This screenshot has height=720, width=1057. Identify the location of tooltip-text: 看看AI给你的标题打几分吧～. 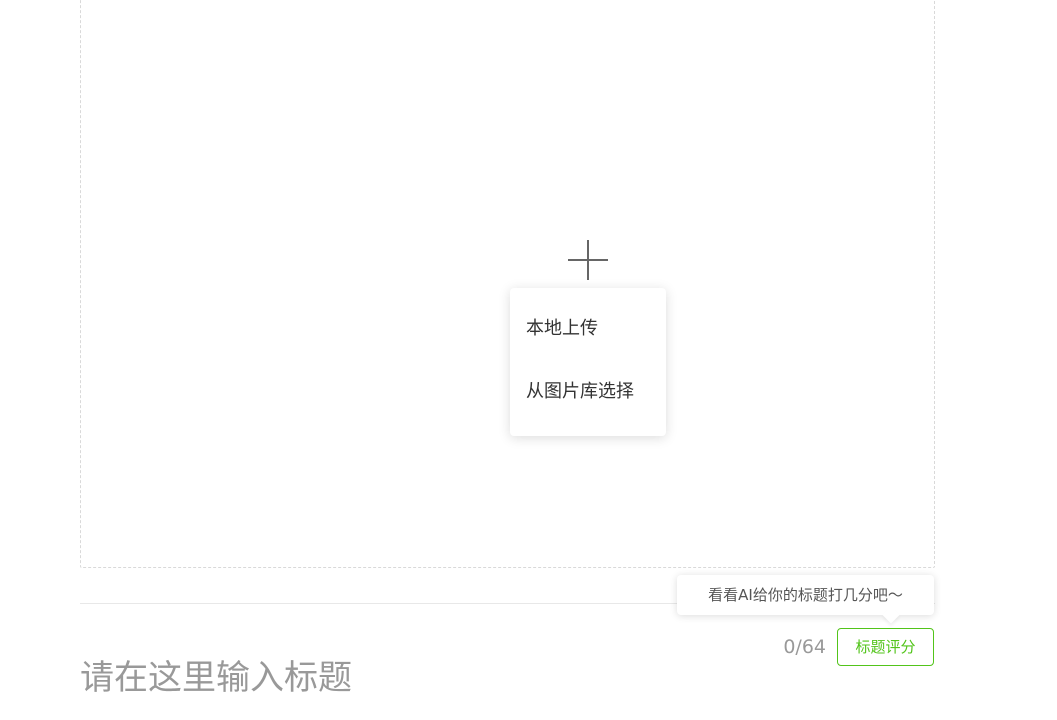
(805, 595).